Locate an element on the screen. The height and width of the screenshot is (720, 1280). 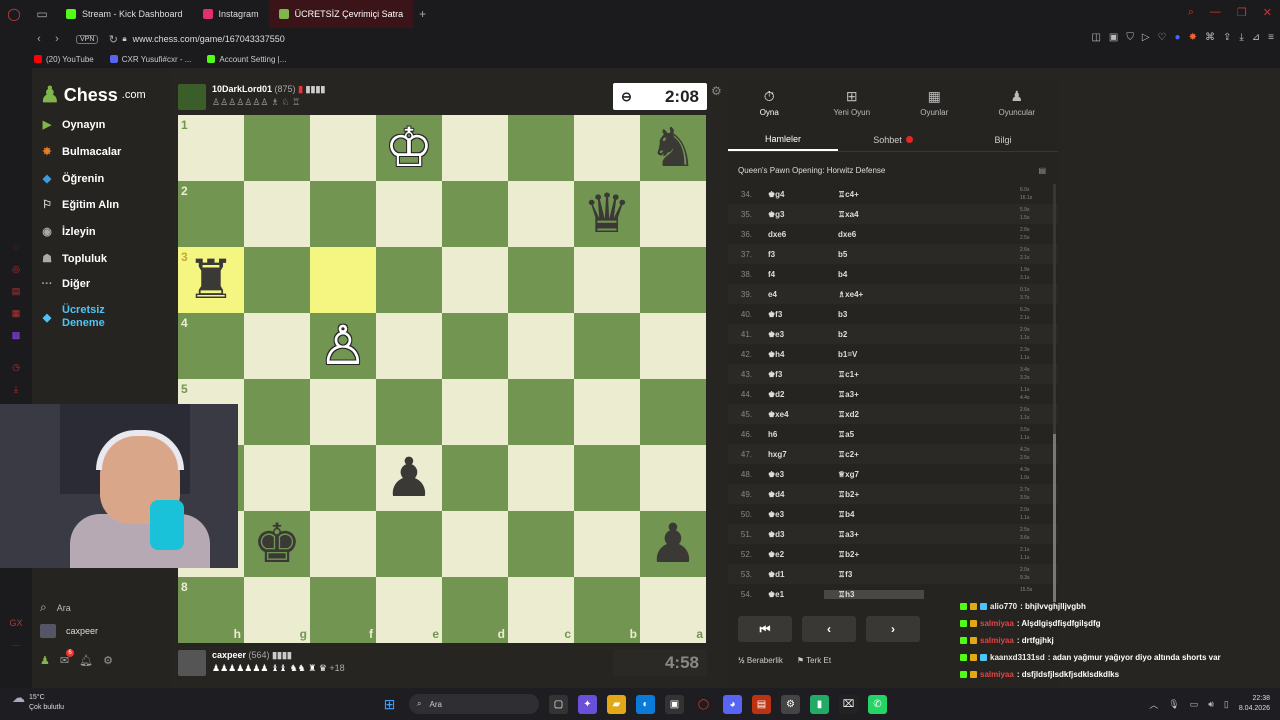
chat-username: alio770 is located at coordinates (1003, 606).